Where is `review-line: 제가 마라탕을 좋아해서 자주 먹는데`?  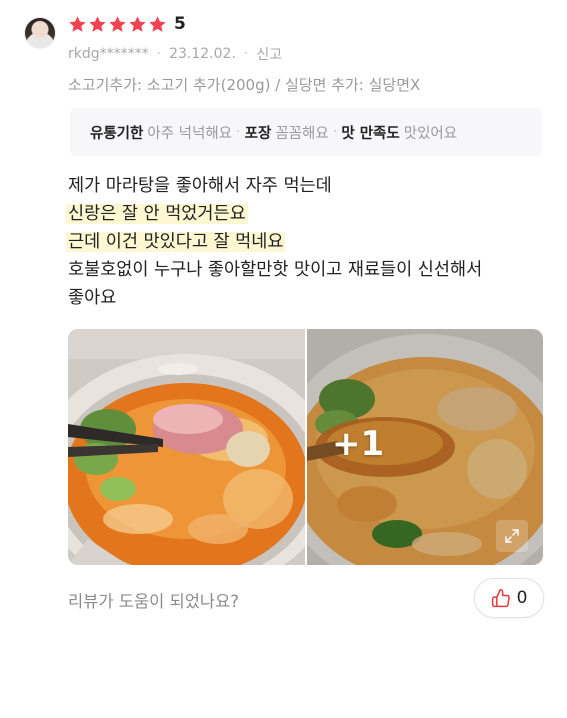 review-line: 제가 마라탕을 좋아해서 자주 먹는데 is located at coordinates (305, 186).